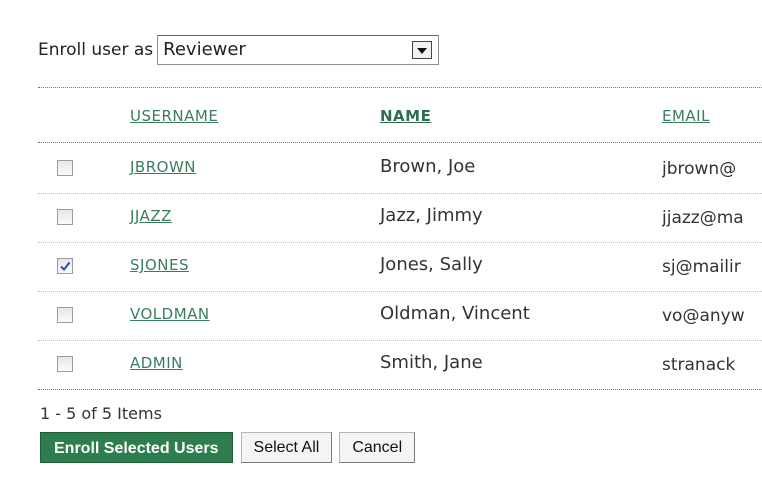 This screenshot has height=498, width=762. What do you see at coordinates (298, 50) in the screenshot?
I see `role-select: Reviewer` at bounding box center [298, 50].